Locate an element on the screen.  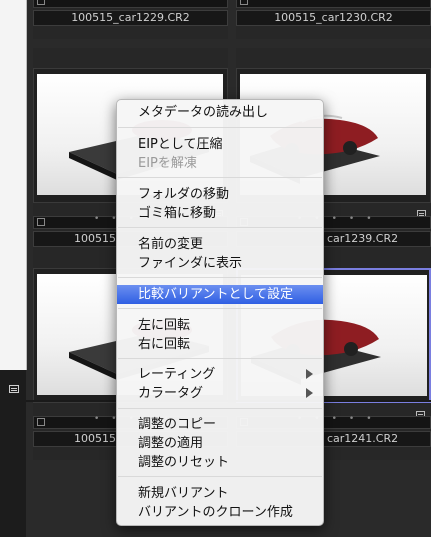
thumbnail-cell: ••••• 100515_car1229.CR2 is located at coordinates (130, 19).